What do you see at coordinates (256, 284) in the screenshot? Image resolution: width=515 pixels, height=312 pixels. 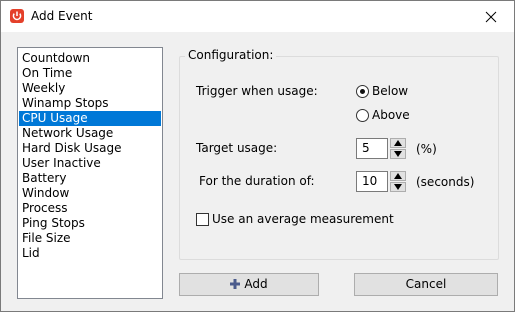 I see `add-button-label: Add` at bounding box center [256, 284].